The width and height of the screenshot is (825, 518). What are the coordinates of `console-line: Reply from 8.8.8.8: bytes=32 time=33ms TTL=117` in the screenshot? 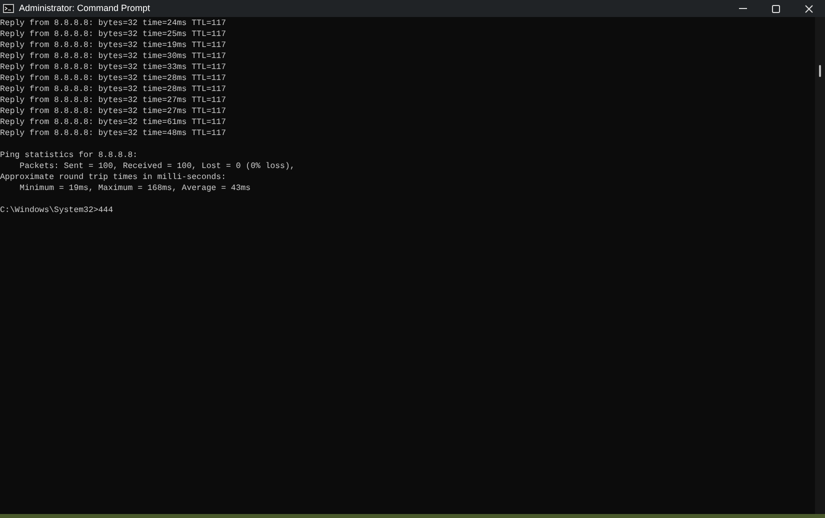 It's located at (114, 67).